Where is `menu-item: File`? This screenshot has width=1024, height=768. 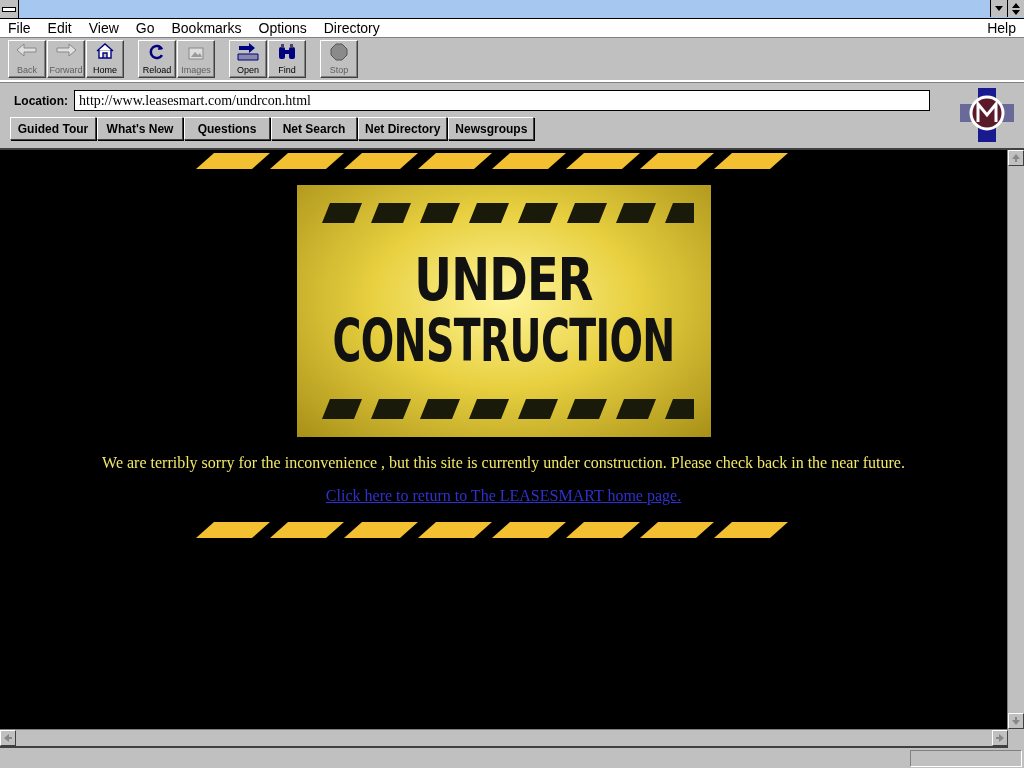 menu-item: File is located at coordinates (19, 28).